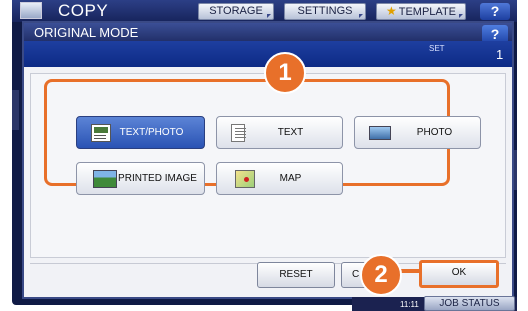  Describe the element at coordinates (296, 275) in the screenshot. I see `reset-button: RESET` at that location.